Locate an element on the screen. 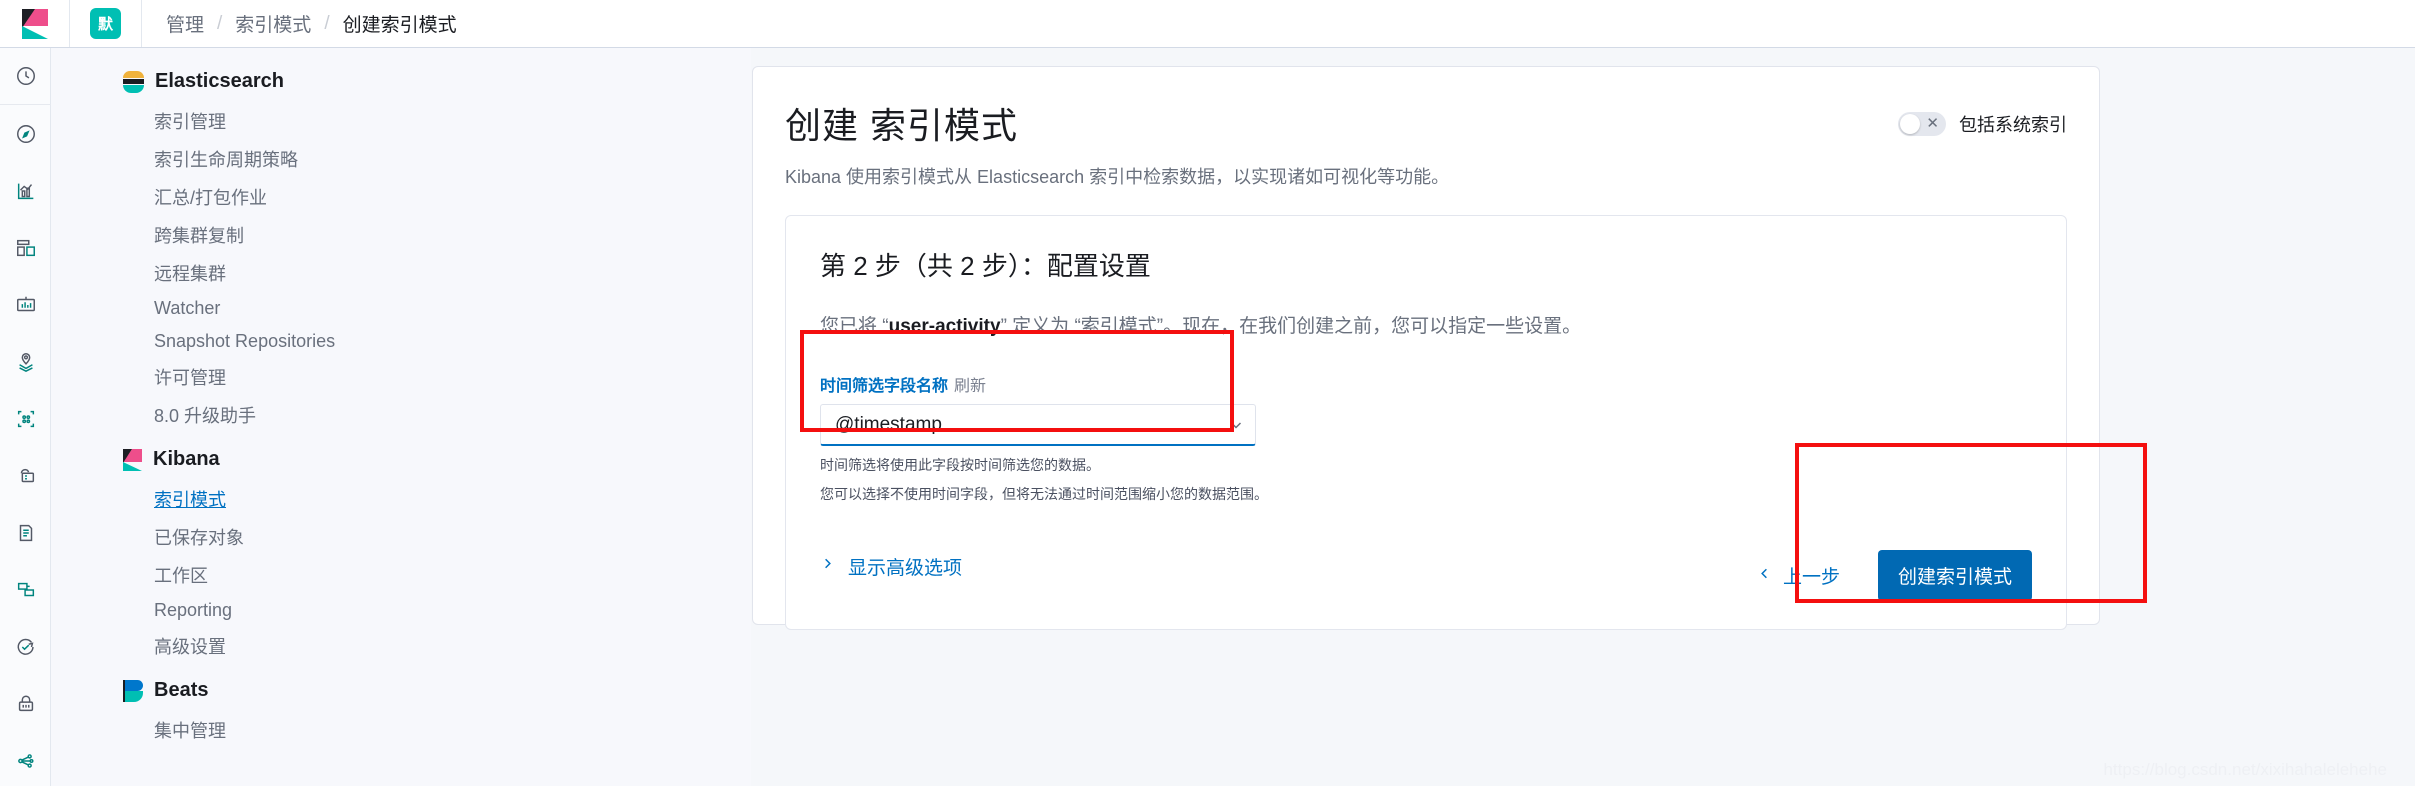 Image resolution: width=2415 pixels, height=786 pixels. top-header: 默 管理 / 索引模式 / 创建索引模式 is located at coordinates (1207, 24).